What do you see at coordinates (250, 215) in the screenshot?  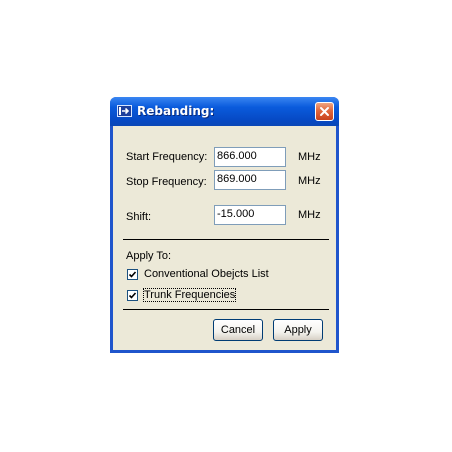 I see `shift-field: -15.000` at bounding box center [250, 215].